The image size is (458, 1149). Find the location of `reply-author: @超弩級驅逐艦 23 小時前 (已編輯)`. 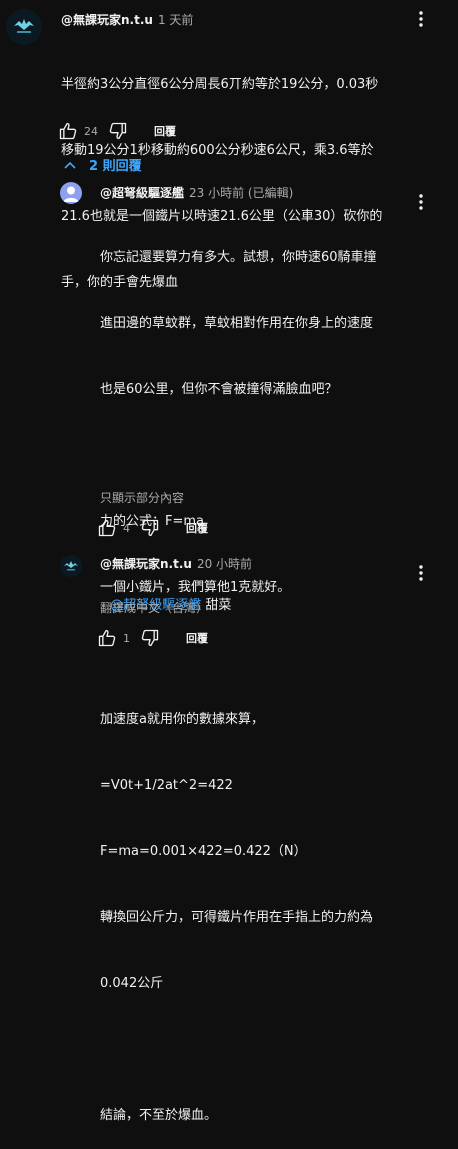

reply-author: @超弩級驅逐艦 23 小時前 (已編輯) is located at coordinates (196, 192).